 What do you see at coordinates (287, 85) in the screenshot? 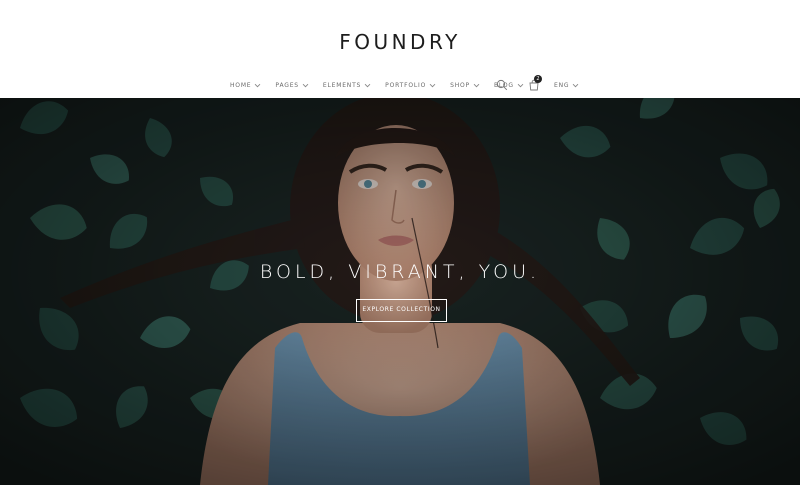
I see `nav-item-label: PAGES` at bounding box center [287, 85].